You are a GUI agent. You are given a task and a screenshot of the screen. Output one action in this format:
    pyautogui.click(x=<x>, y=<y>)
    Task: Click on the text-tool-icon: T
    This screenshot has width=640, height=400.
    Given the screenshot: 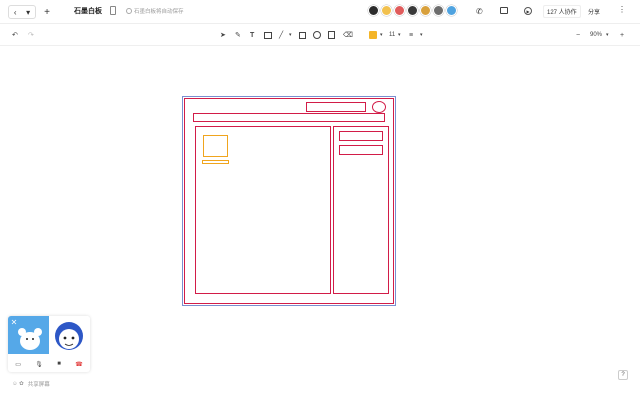 What is the action you would take?
    pyautogui.click(x=252, y=35)
    